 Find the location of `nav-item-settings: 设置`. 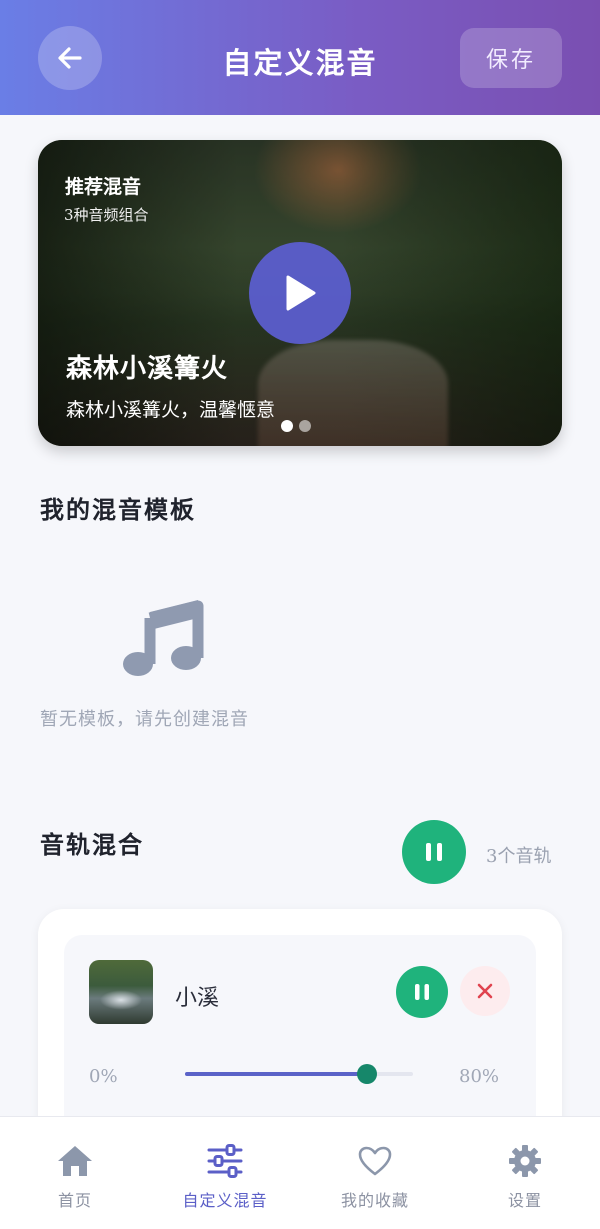

nav-item-settings: 设置 is located at coordinates (525, 1173).